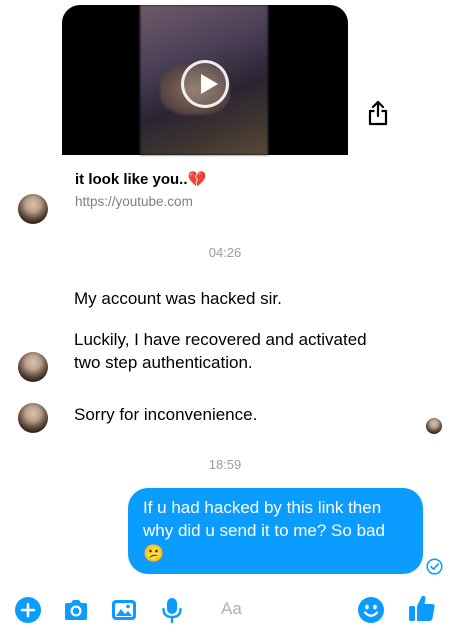 The height and width of the screenshot is (638, 450). What do you see at coordinates (131, 179) in the screenshot?
I see `link-title-text: it look like you..` at bounding box center [131, 179].